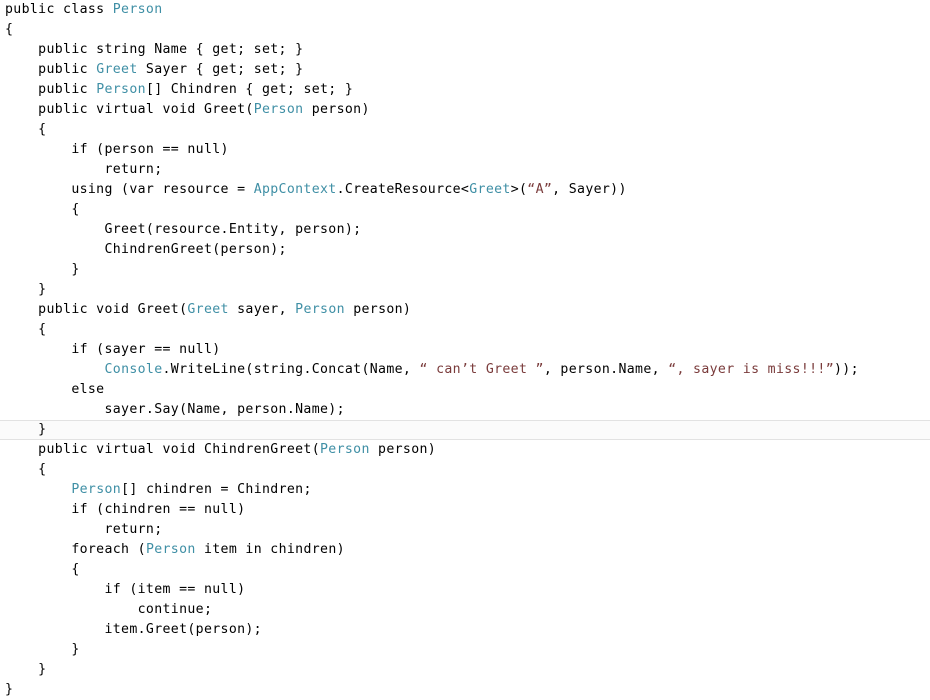  I want to click on code-token-string: “A”, so click(540, 189).